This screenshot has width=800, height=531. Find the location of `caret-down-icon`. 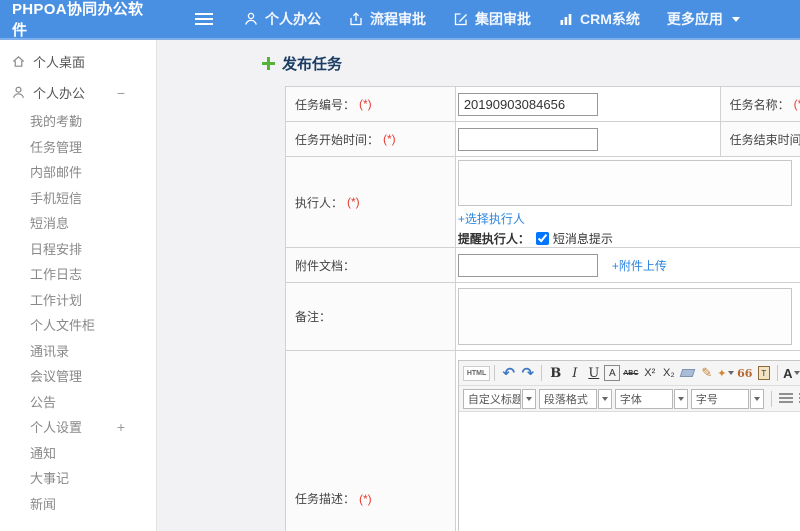

caret-down-icon is located at coordinates (735, 19).